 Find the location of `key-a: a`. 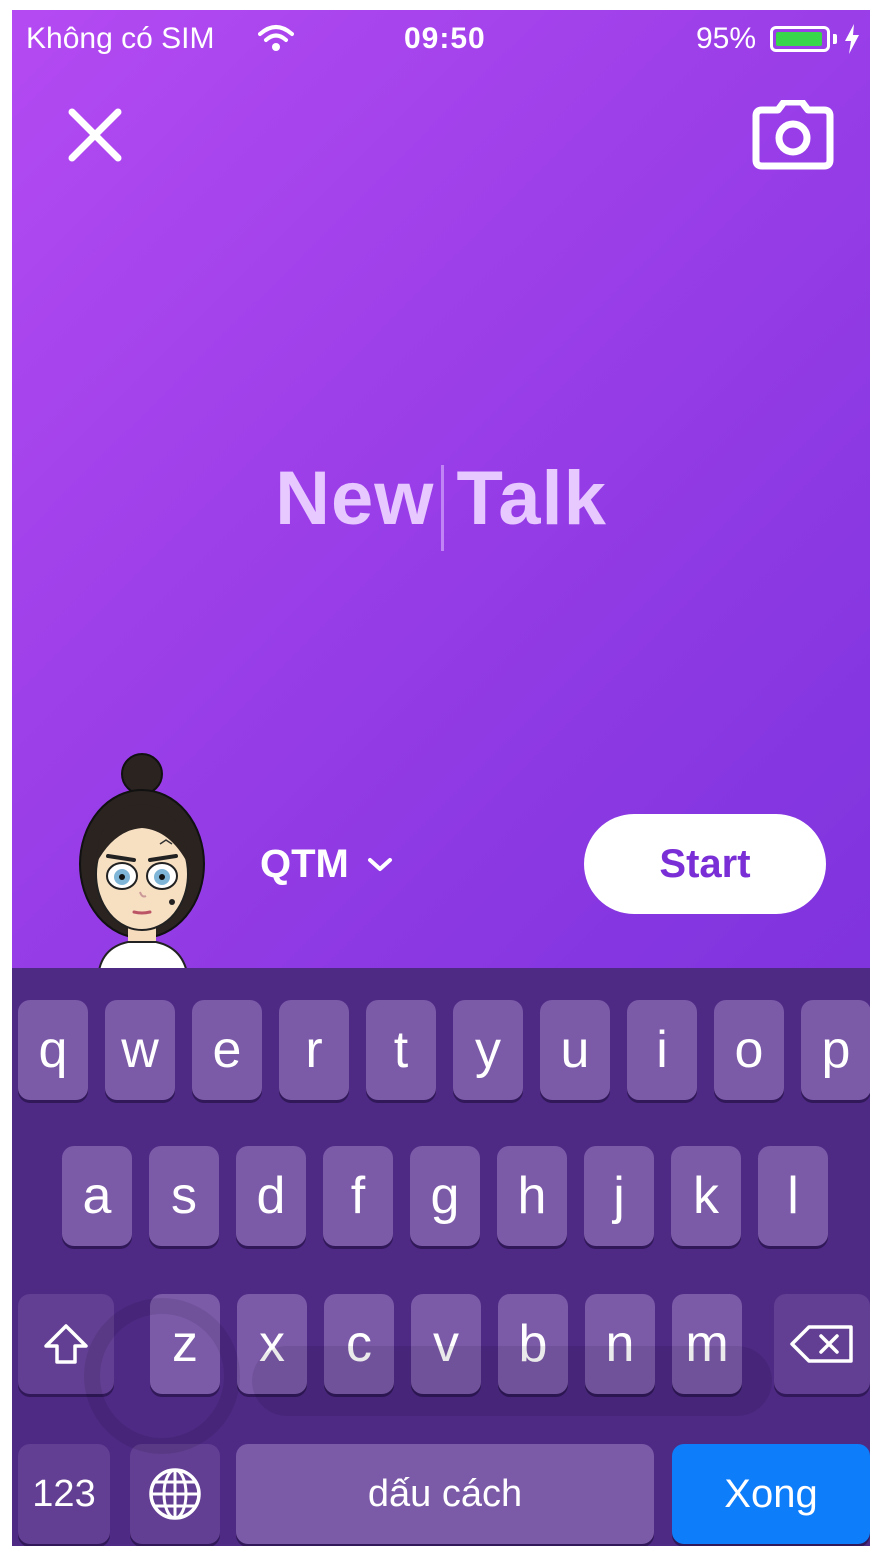

key-a: a is located at coordinates (97, 1196).